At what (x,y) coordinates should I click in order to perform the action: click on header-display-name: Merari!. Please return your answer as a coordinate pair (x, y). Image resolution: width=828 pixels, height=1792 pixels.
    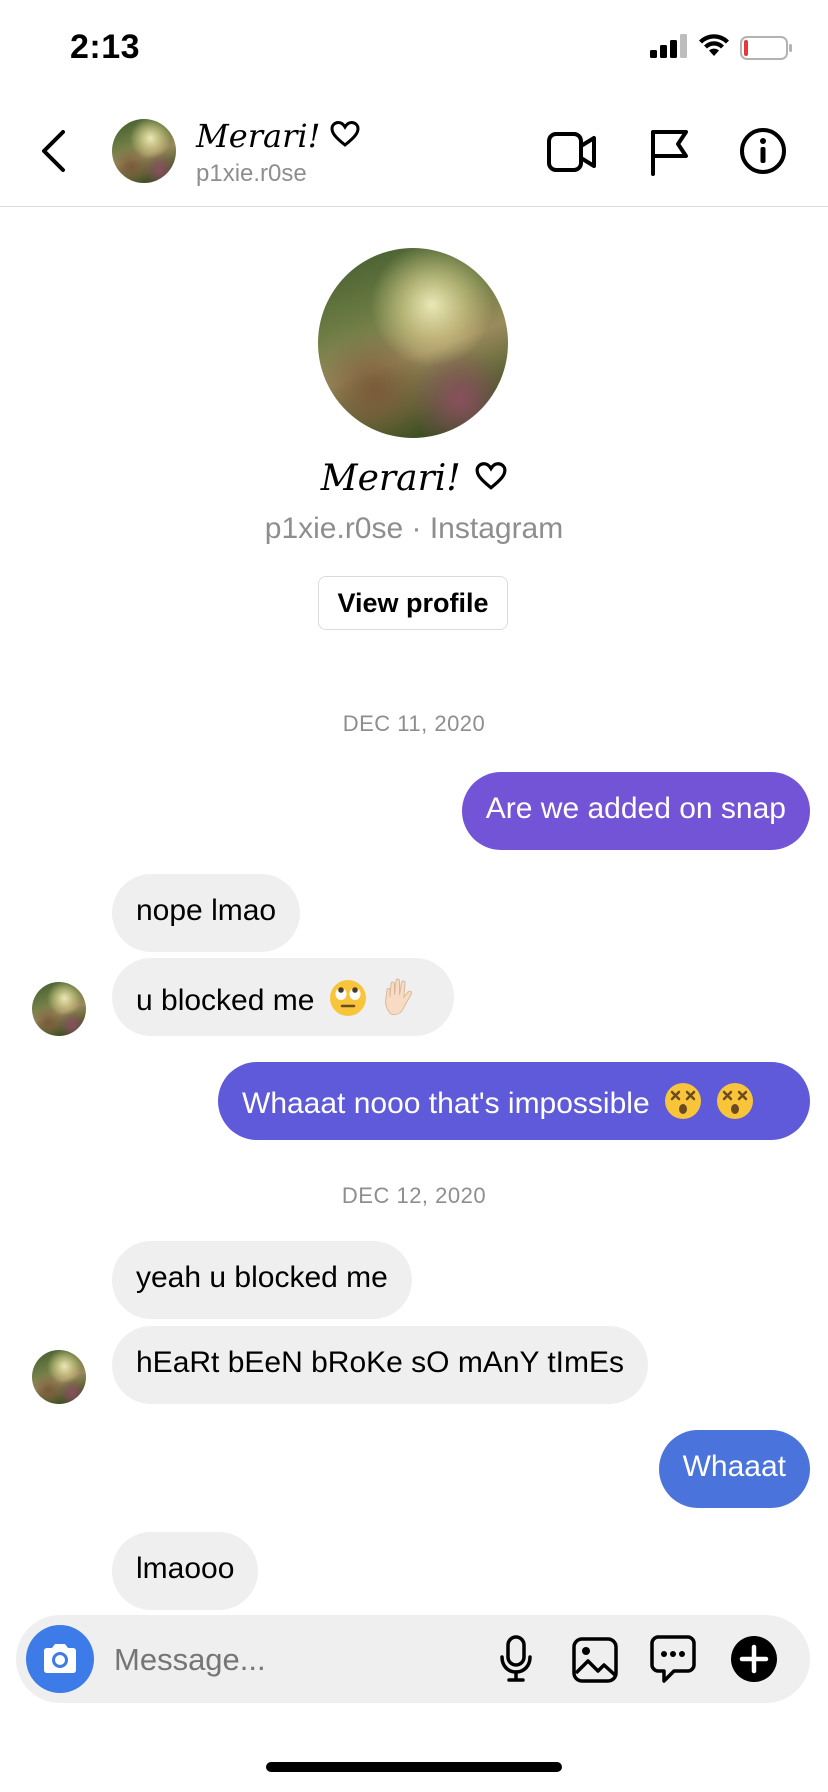
    Looking at the image, I should click on (258, 136).